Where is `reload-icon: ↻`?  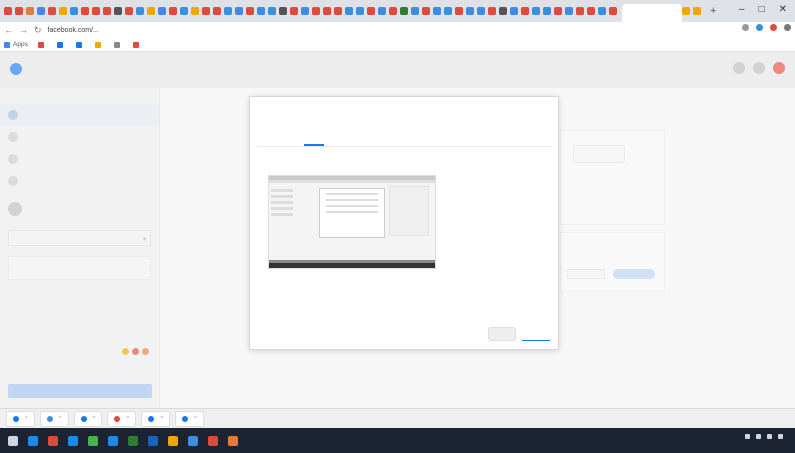
reload-icon: ↻ is located at coordinates (38, 30).